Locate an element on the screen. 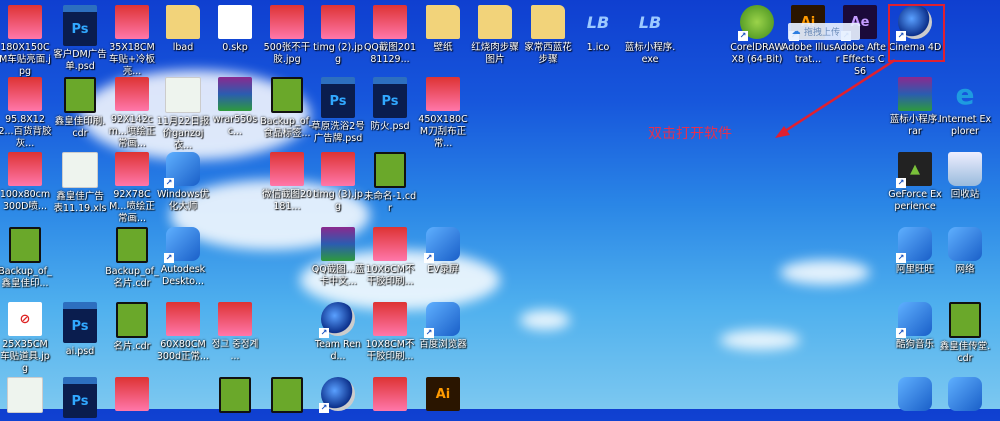 Image resolution: width=1000 pixels, height=421 pixels. annotation-arrow-icon is located at coordinates (835, 98).